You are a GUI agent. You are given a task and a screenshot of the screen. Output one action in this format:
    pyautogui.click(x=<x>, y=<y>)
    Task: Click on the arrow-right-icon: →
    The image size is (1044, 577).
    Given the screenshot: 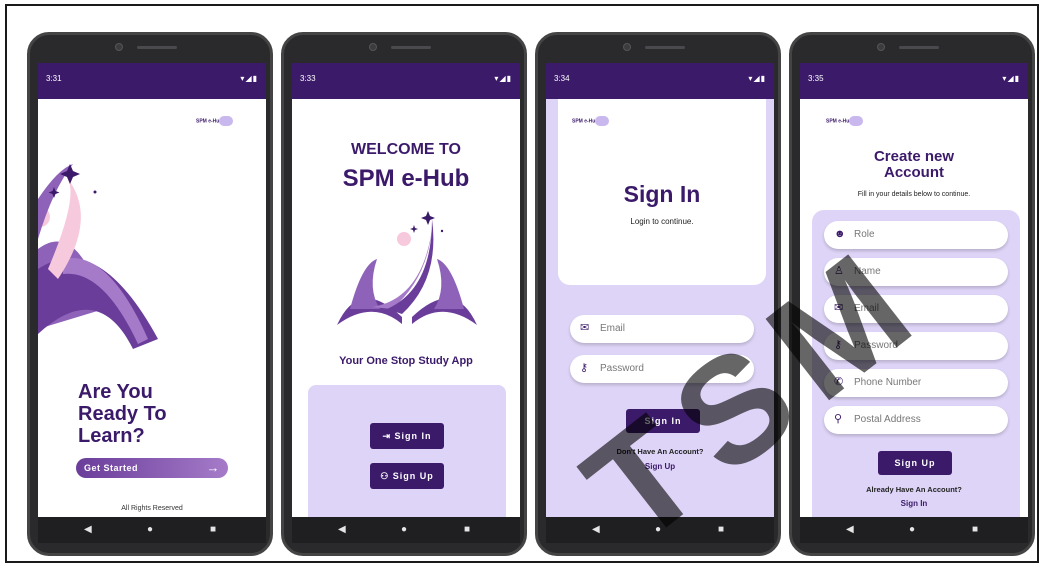 What is the action you would take?
    pyautogui.click(x=213, y=467)
    